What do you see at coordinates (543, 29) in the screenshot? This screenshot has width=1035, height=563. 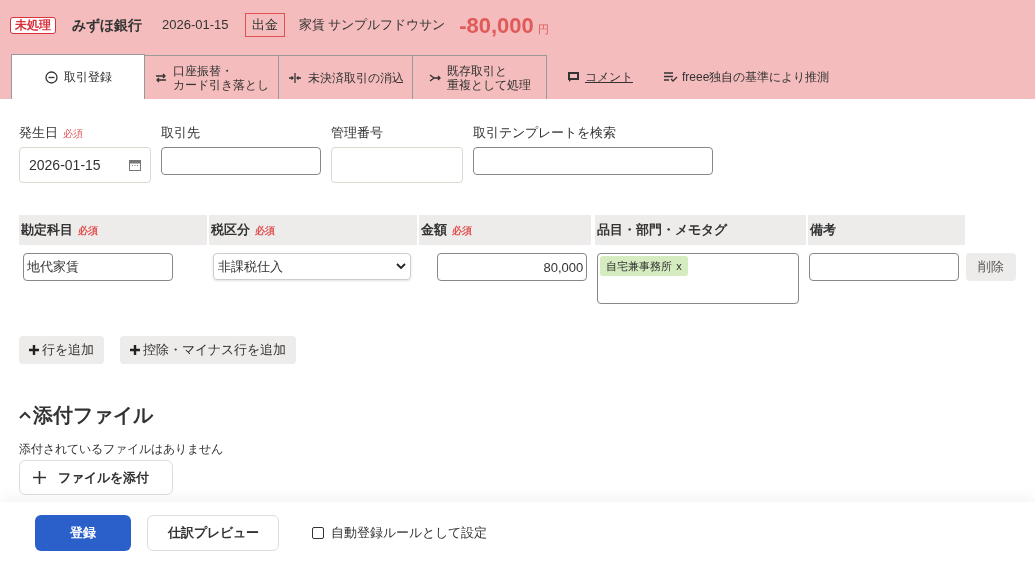 I see `currency-label: 円` at bounding box center [543, 29].